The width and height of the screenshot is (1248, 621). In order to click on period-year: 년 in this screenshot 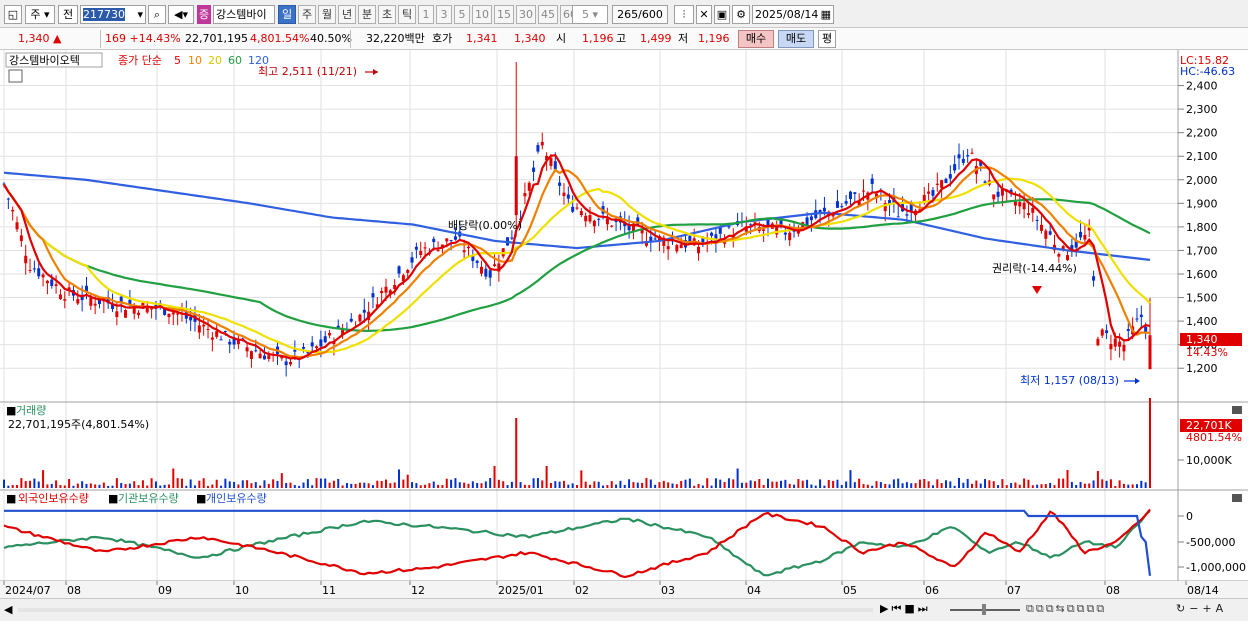, I will do `click(347, 14)`.